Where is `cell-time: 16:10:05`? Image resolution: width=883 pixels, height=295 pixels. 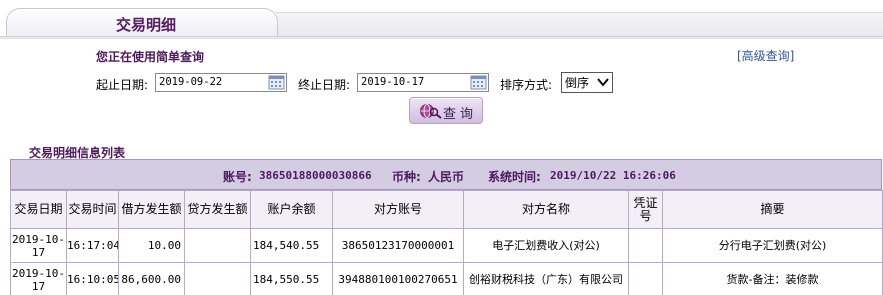
cell-time: 16:10:05 is located at coordinates (92, 278).